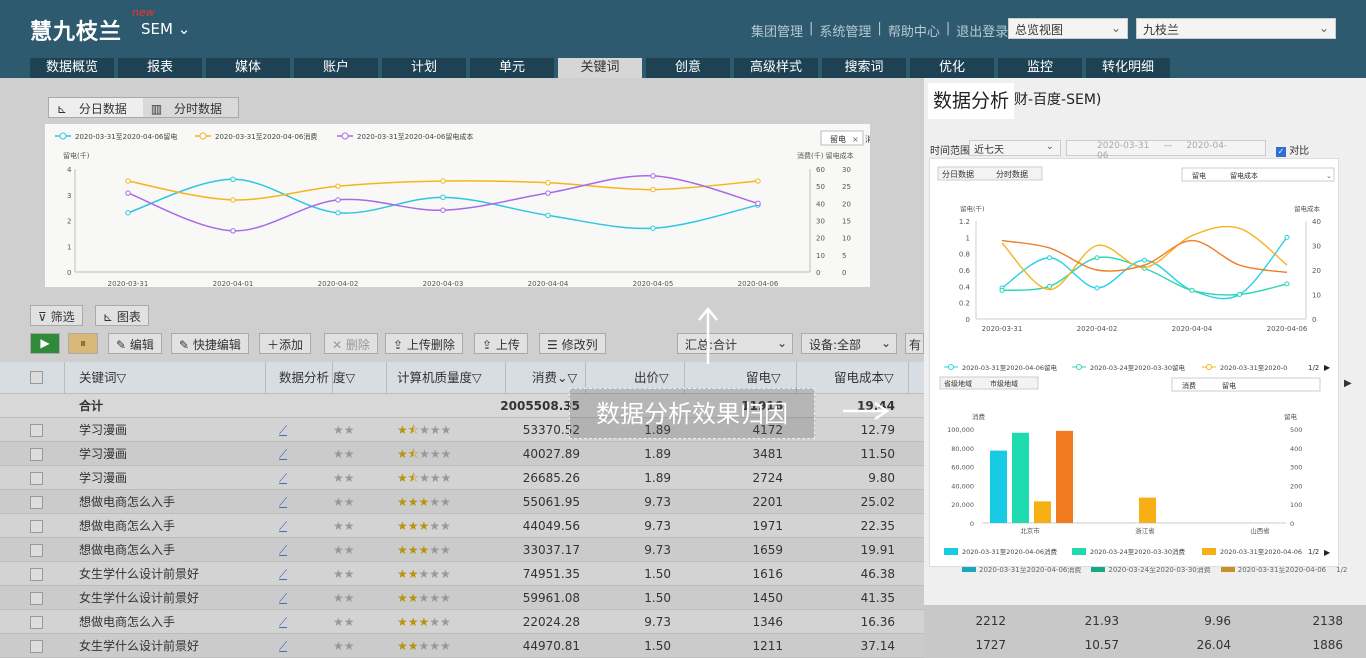 Image resolution: width=1366 pixels, height=658 pixels. Describe the element at coordinates (1292, 149) in the screenshot. I see `compare-checkbox: ✓ 对比` at that location.